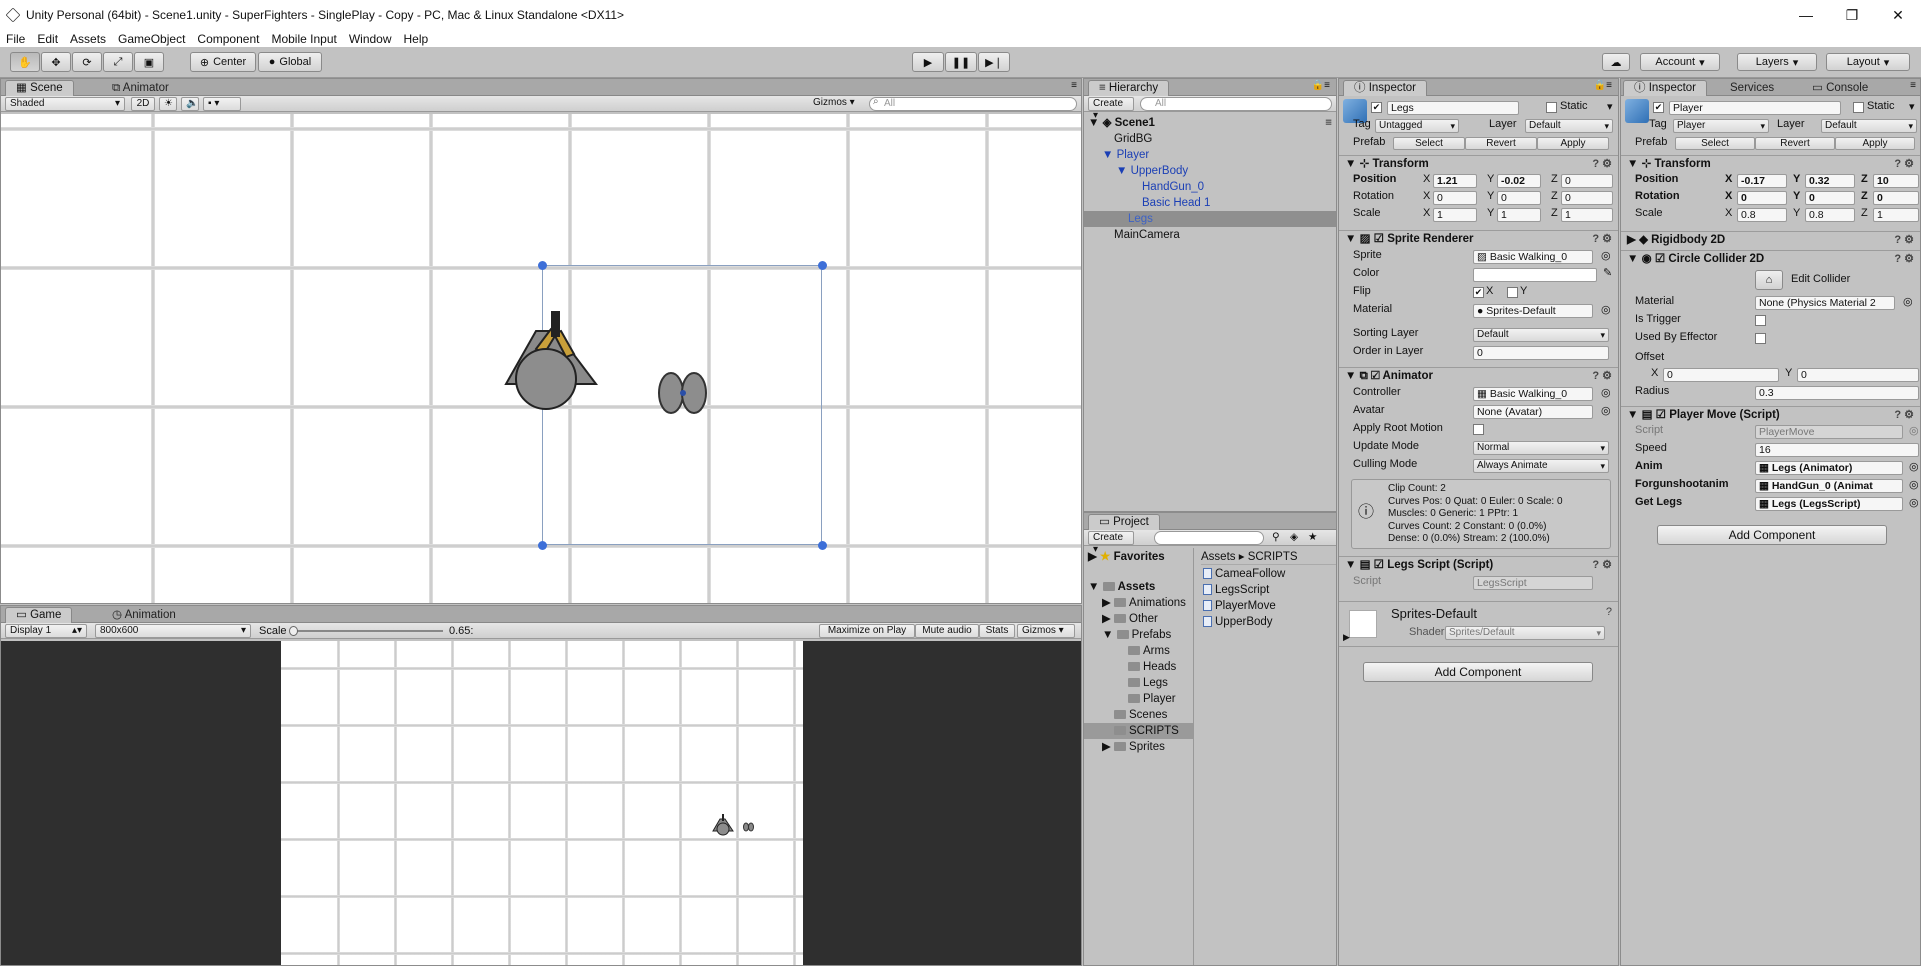 This screenshot has width=1921, height=966. I want to click on file-item: UpperBody, so click(1238, 622).